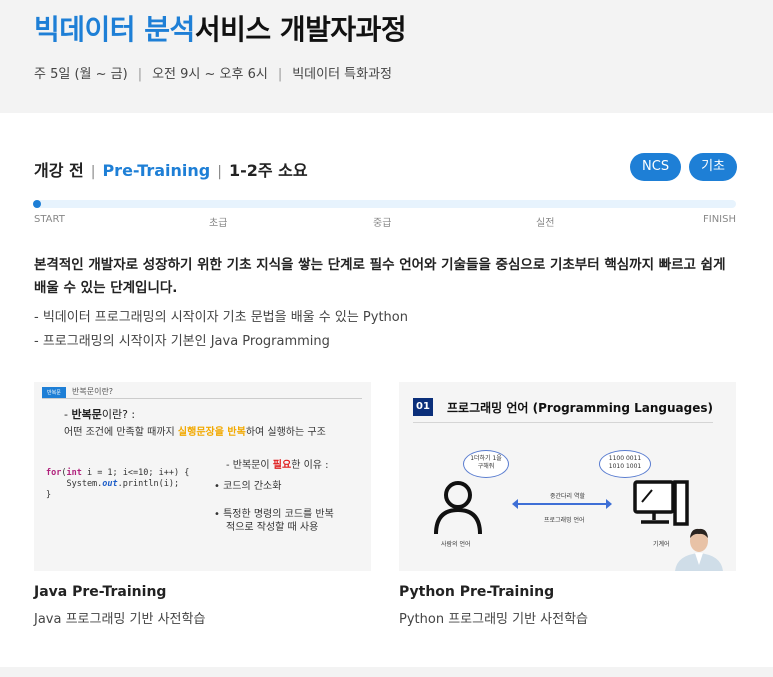 The height and width of the screenshot is (677, 773). I want to click on slide-bullet: 적으로 작성할 때 사용, so click(272, 527).